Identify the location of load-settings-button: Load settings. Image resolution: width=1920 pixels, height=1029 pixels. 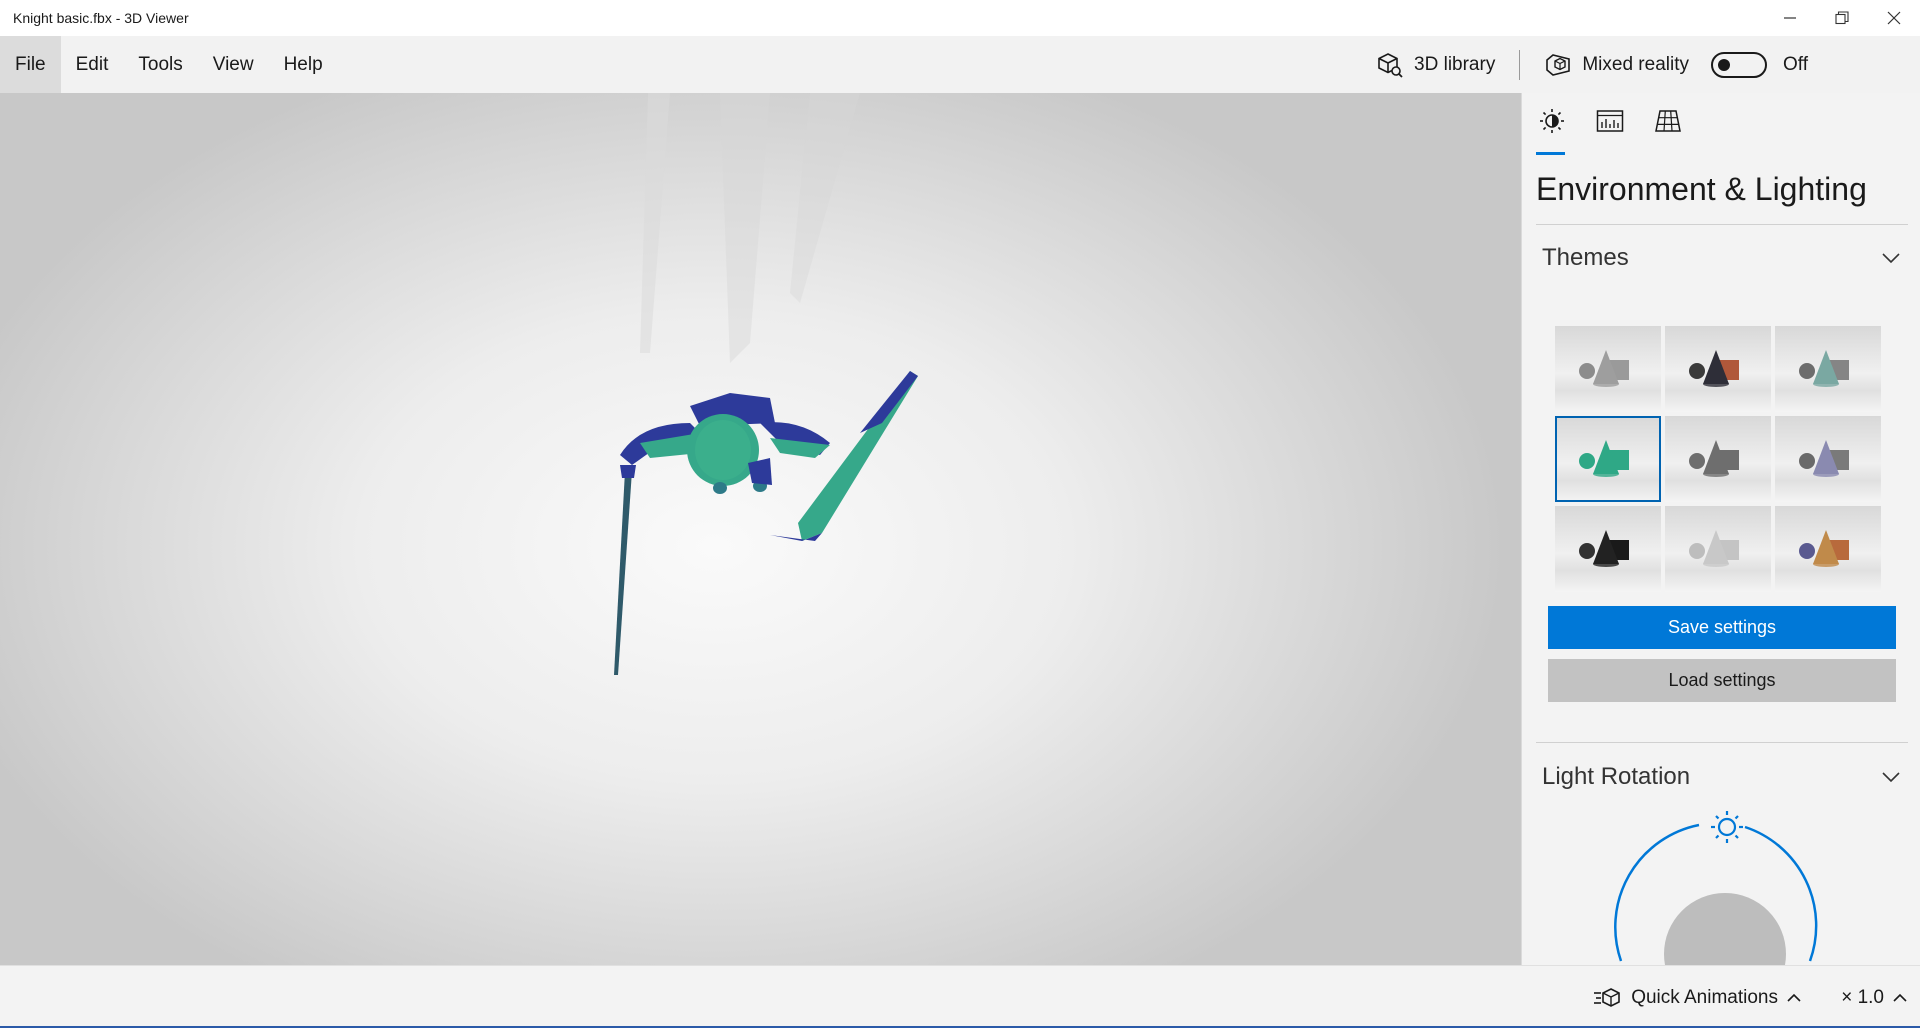
(1722, 680).